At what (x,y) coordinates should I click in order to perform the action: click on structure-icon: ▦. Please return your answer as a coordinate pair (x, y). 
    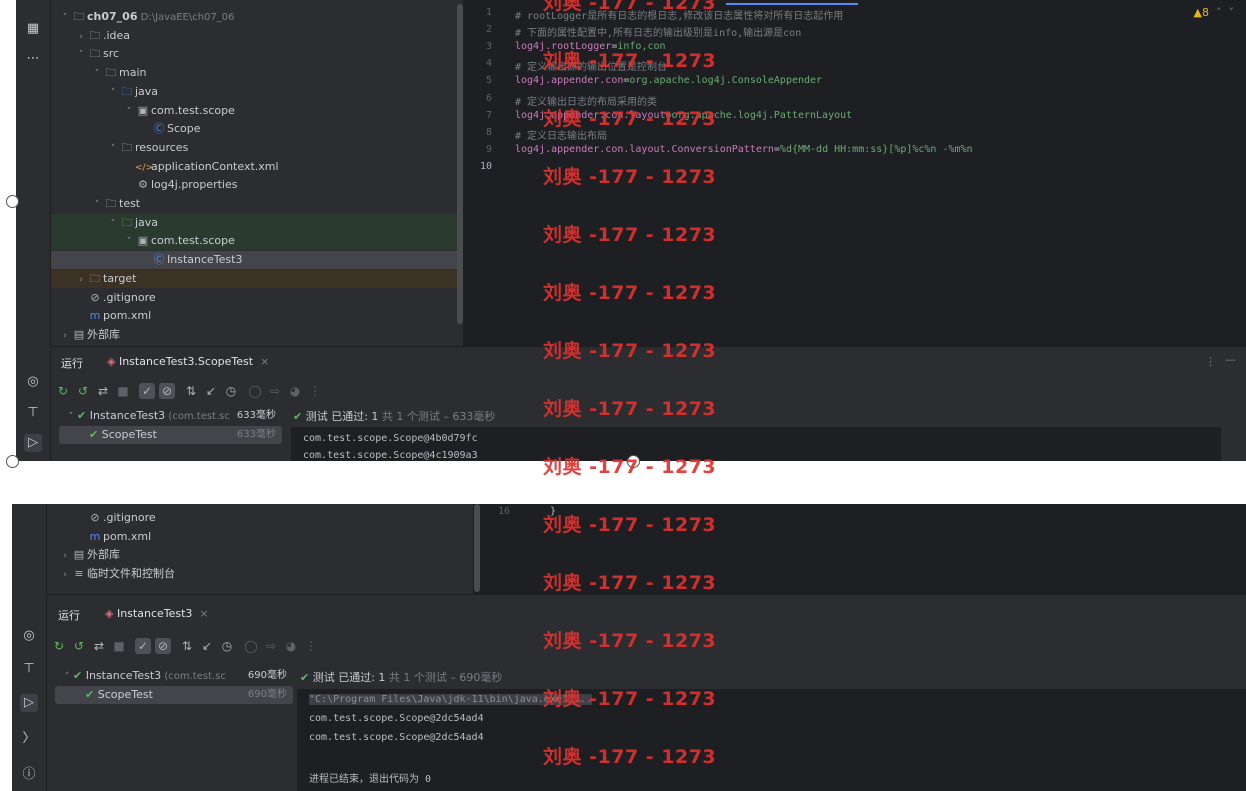
    Looking at the image, I should click on (33, 29).